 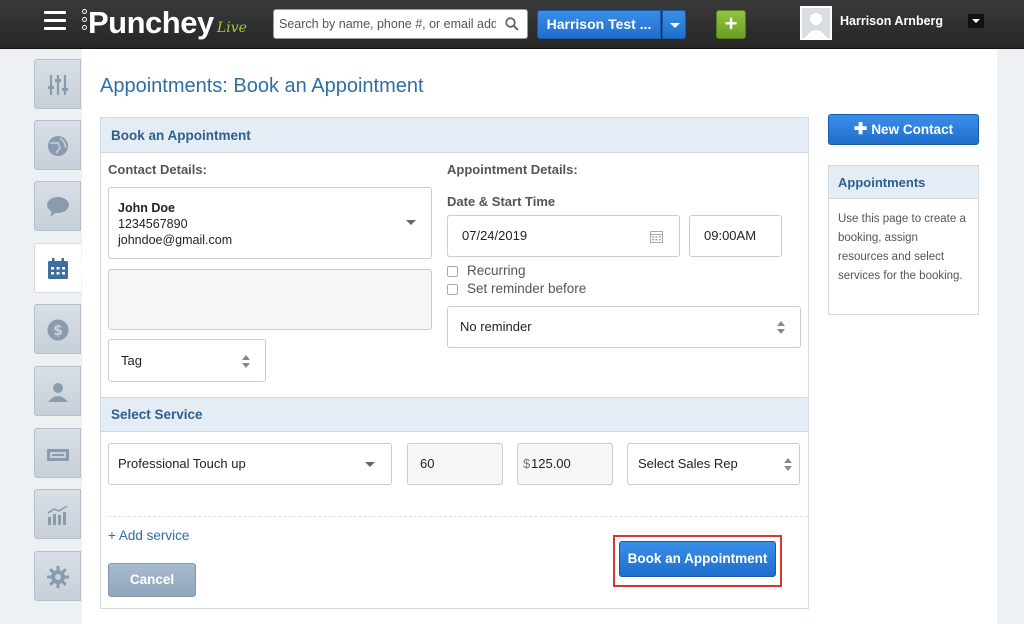 I want to click on sidebar-item-contacts, so click(x=57, y=391).